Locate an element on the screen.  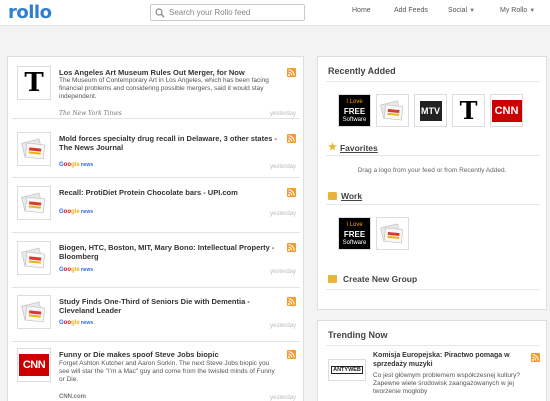
rollo-logo: rollo is located at coordinates (30, 13).